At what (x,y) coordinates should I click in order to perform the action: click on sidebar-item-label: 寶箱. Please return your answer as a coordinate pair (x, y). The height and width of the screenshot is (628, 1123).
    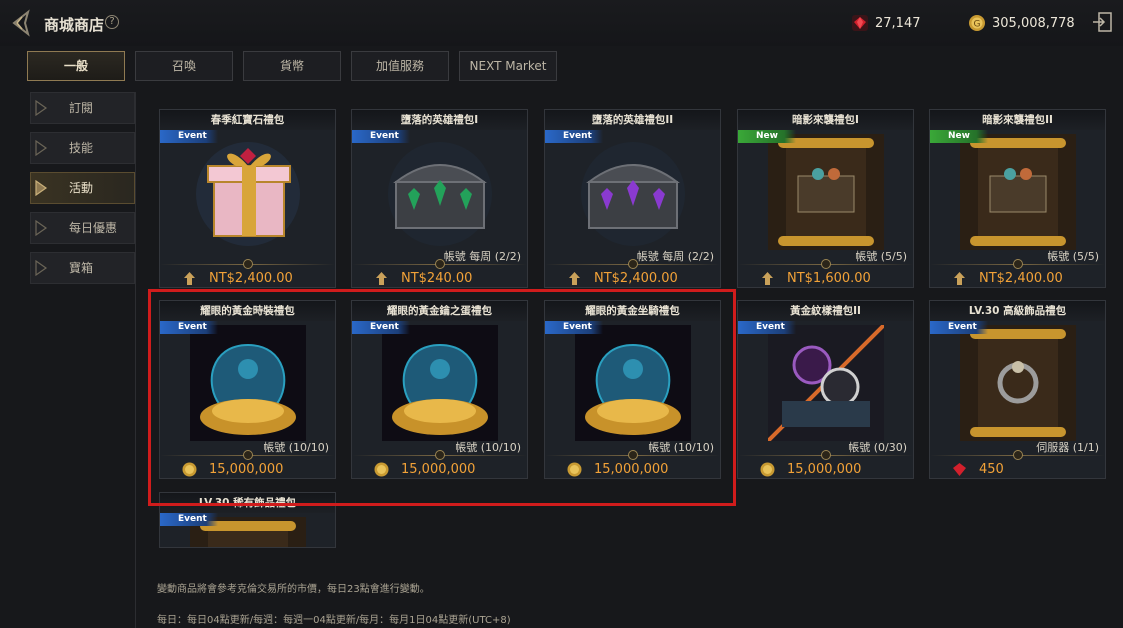
    Looking at the image, I should click on (81, 268).